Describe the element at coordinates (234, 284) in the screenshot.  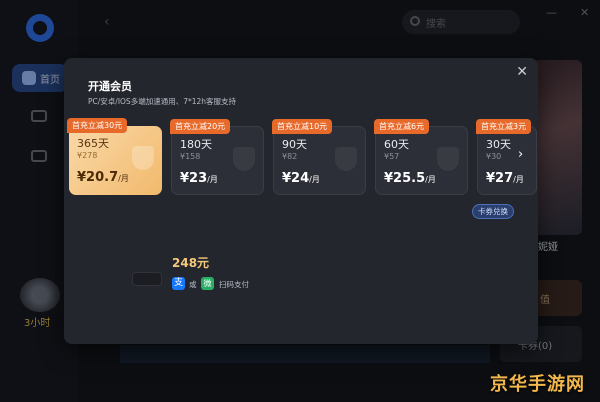
I see `scan-to-pay-label: 扫码支付` at that location.